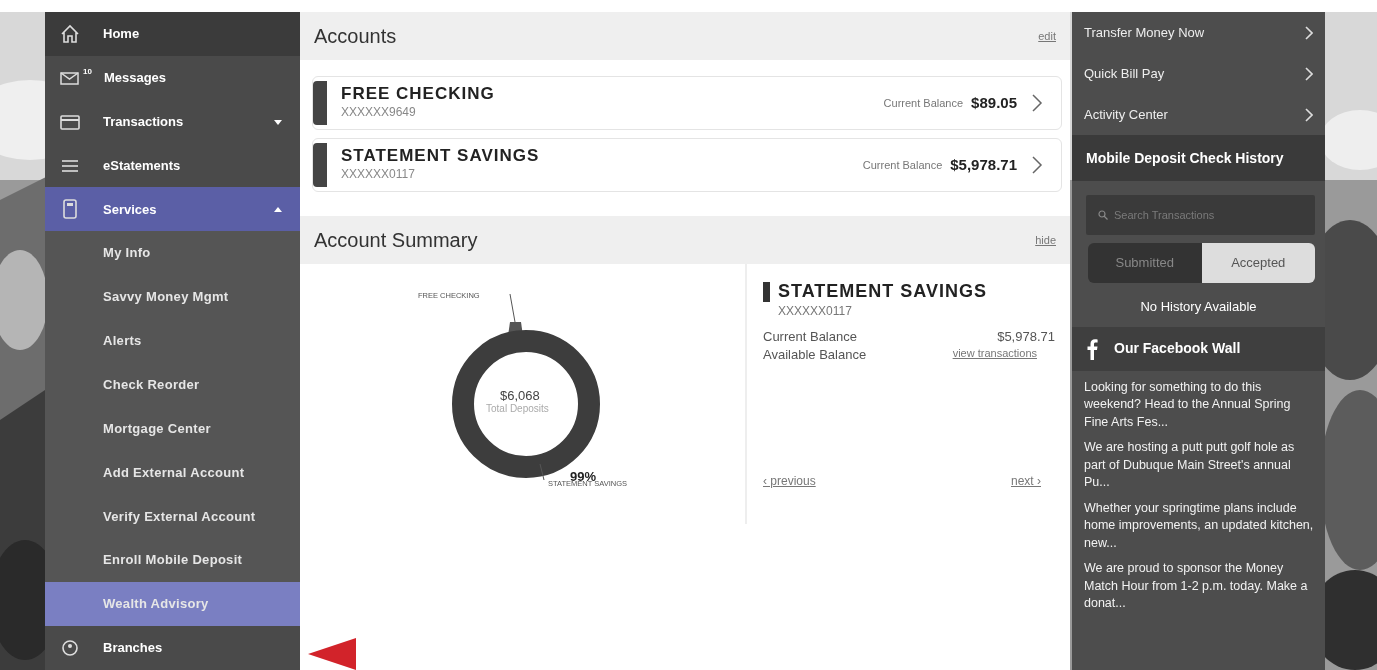 The height and width of the screenshot is (670, 1377). I want to click on account-name: FREE CHECKING, so click(418, 94).